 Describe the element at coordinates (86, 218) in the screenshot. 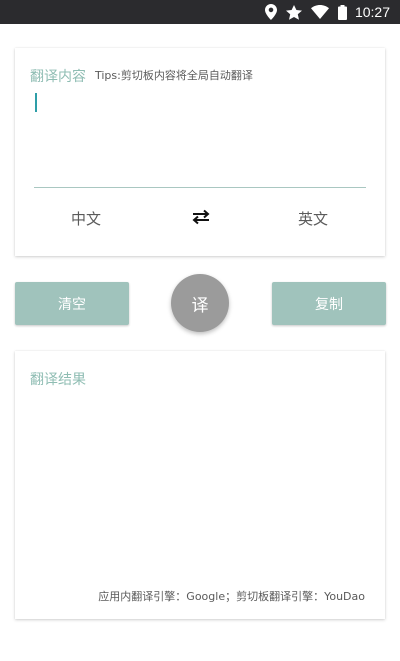

I see `source-language-selector: 中文` at that location.